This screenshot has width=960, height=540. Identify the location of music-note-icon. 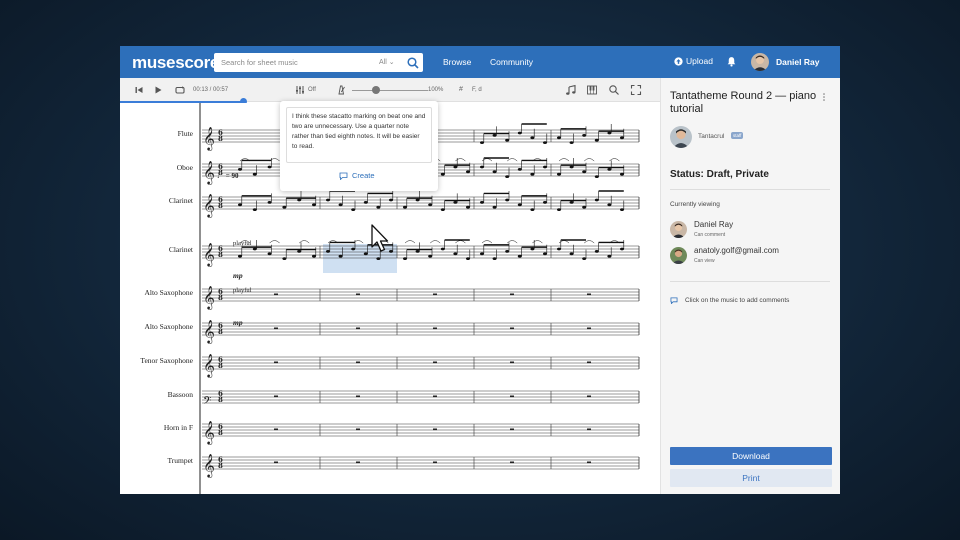
(571, 90).